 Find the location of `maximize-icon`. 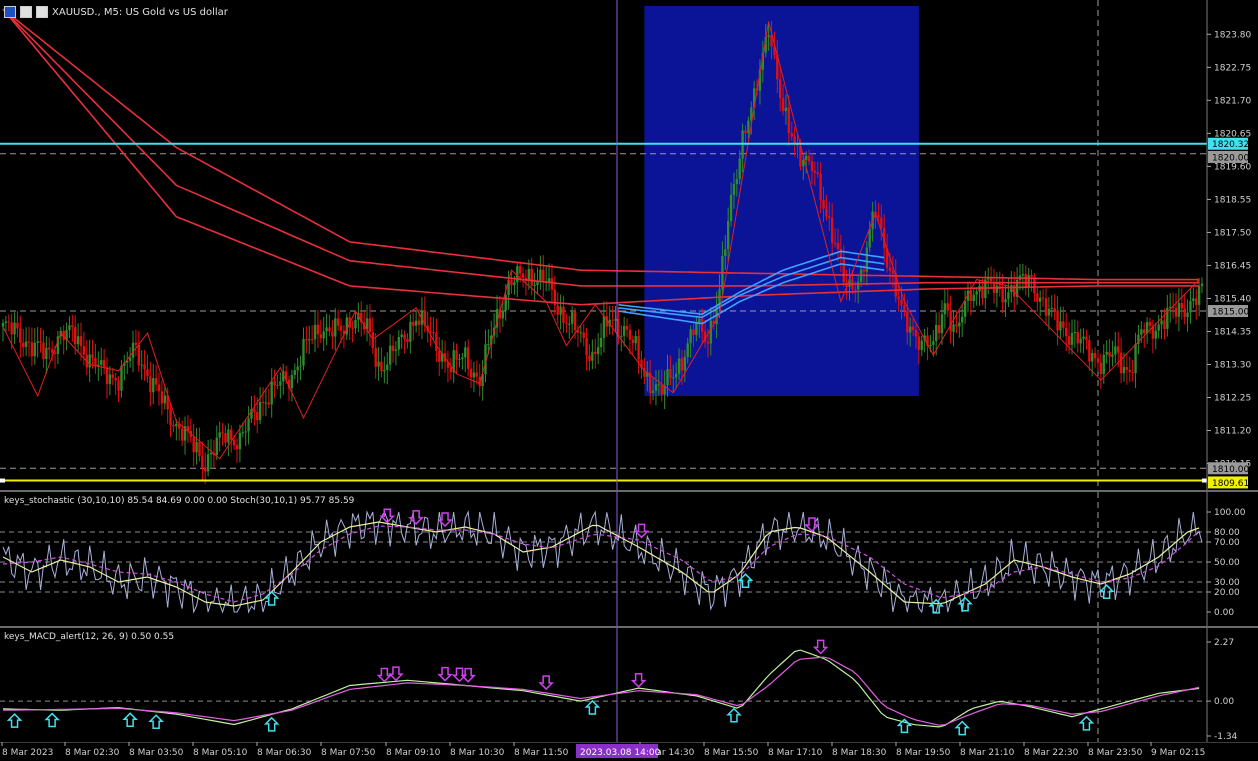

maximize-icon is located at coordinates (26, 12).